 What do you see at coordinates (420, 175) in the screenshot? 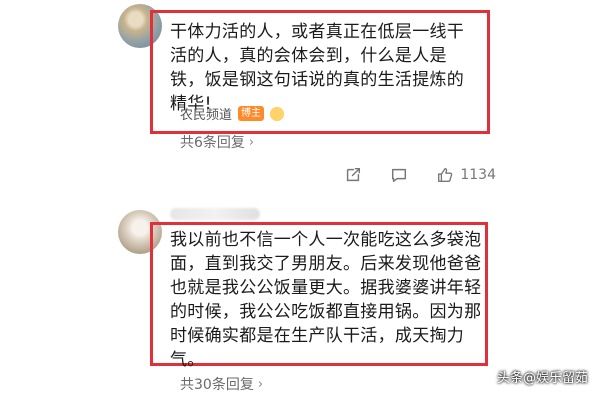
I see `action-bar: 1134` at bounding box center [420, 175].